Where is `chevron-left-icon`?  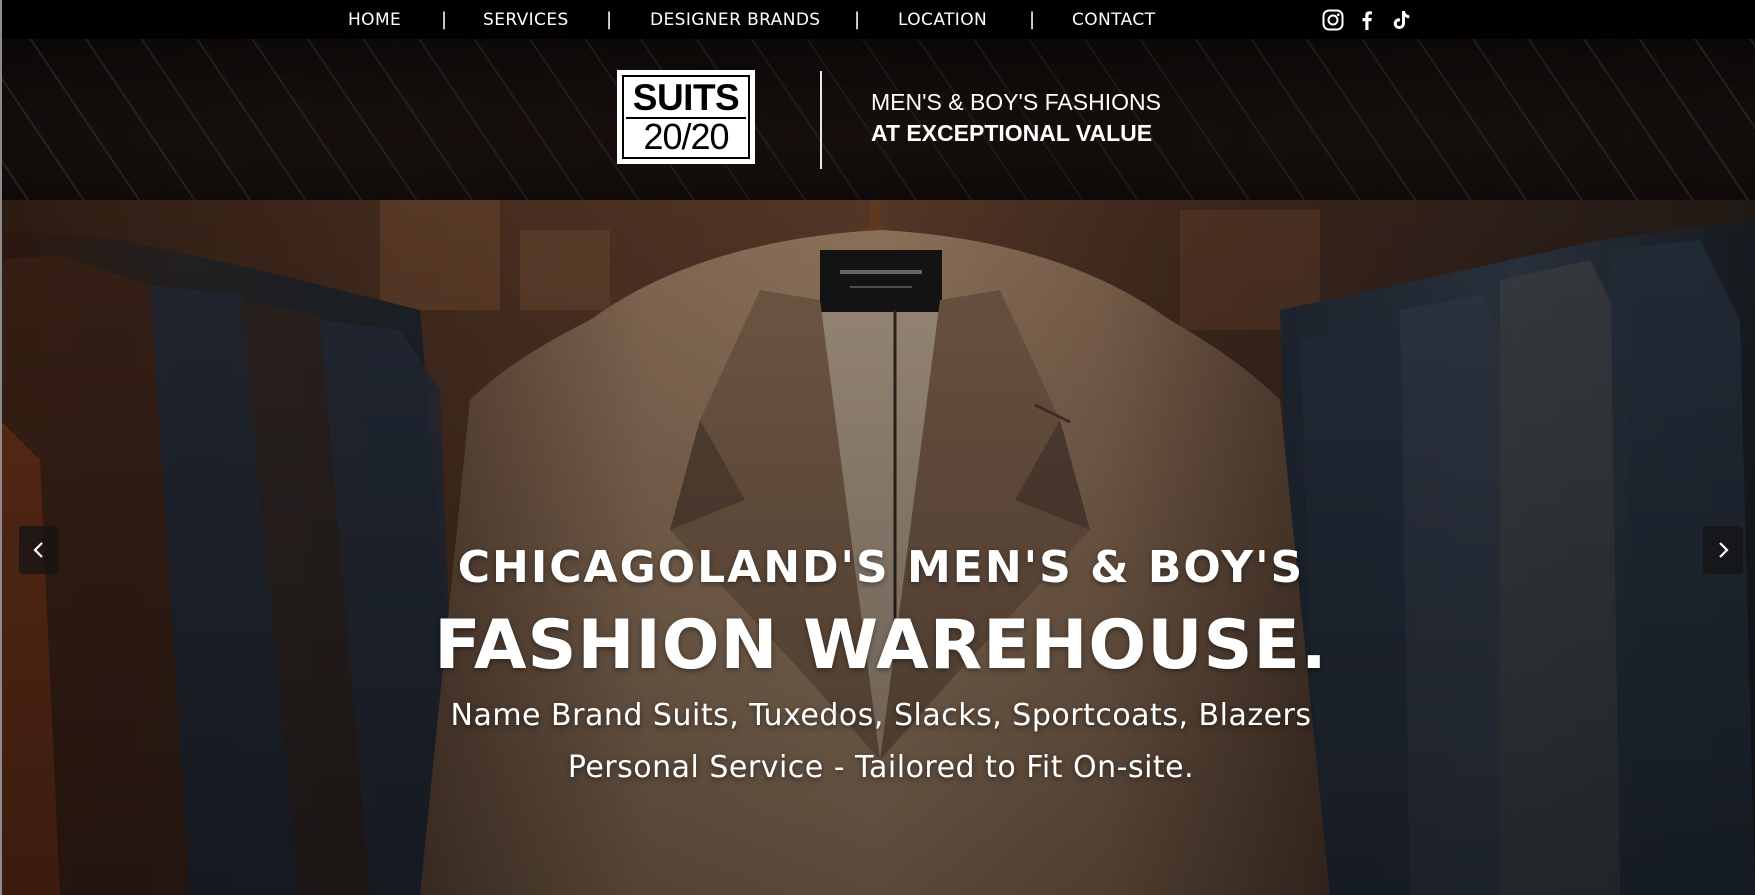 chevron-left-icon is located at coordinates (38, 550).